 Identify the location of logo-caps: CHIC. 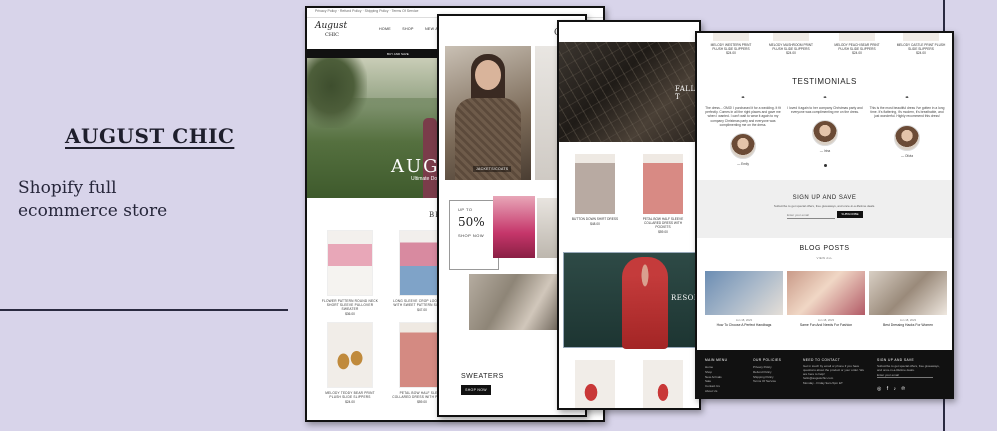
(332, 35).